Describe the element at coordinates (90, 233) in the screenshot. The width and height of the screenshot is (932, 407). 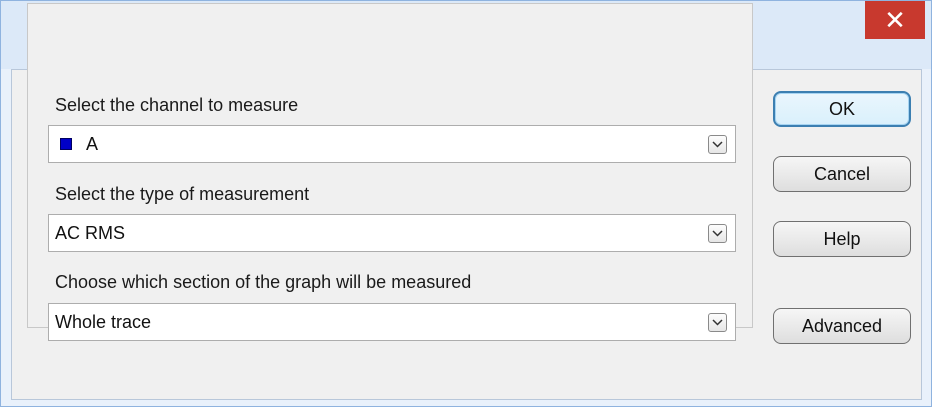
I see `measurement-type-value: AC RMS` at that location.